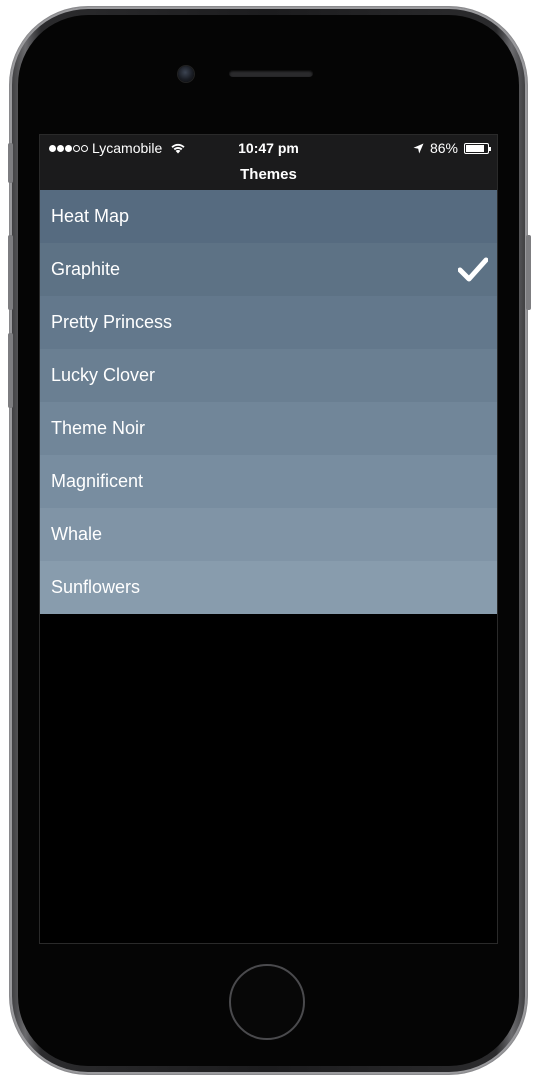 The image size is (537, 1081). Describe the element at coordinates (473, 269) in the screenshot. I see `checkmark-icon` at that location.